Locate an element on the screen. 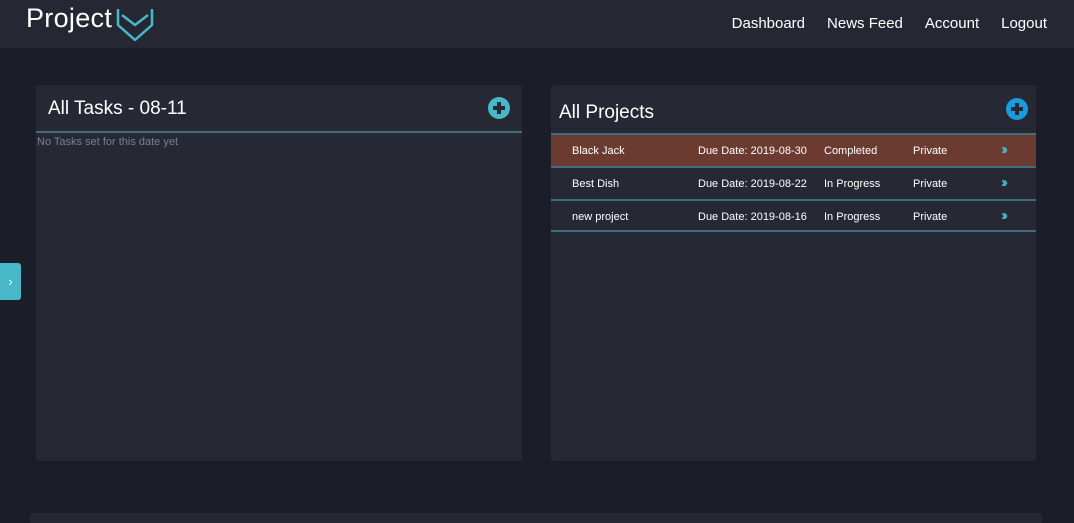  nav-links: Dashboard News Feed Account Logout is located at coordinates (889, 23).